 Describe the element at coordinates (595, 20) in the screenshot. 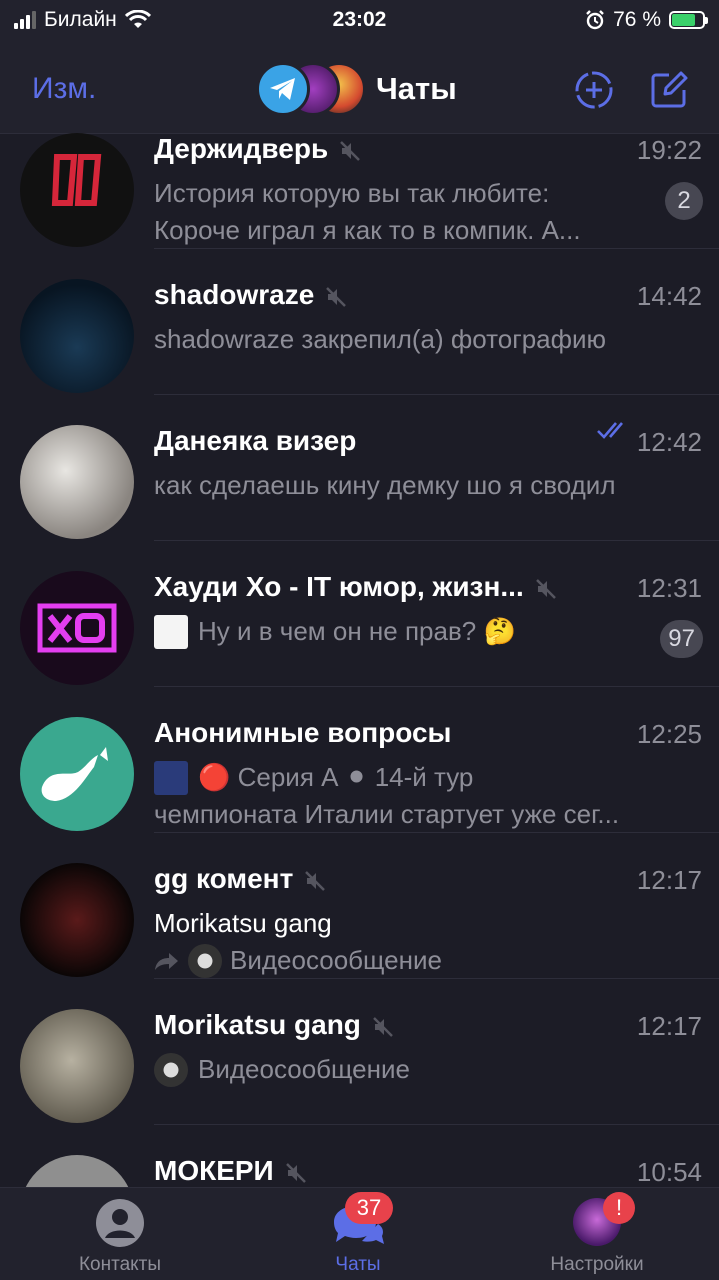

I see `alarm-icon` at that location.